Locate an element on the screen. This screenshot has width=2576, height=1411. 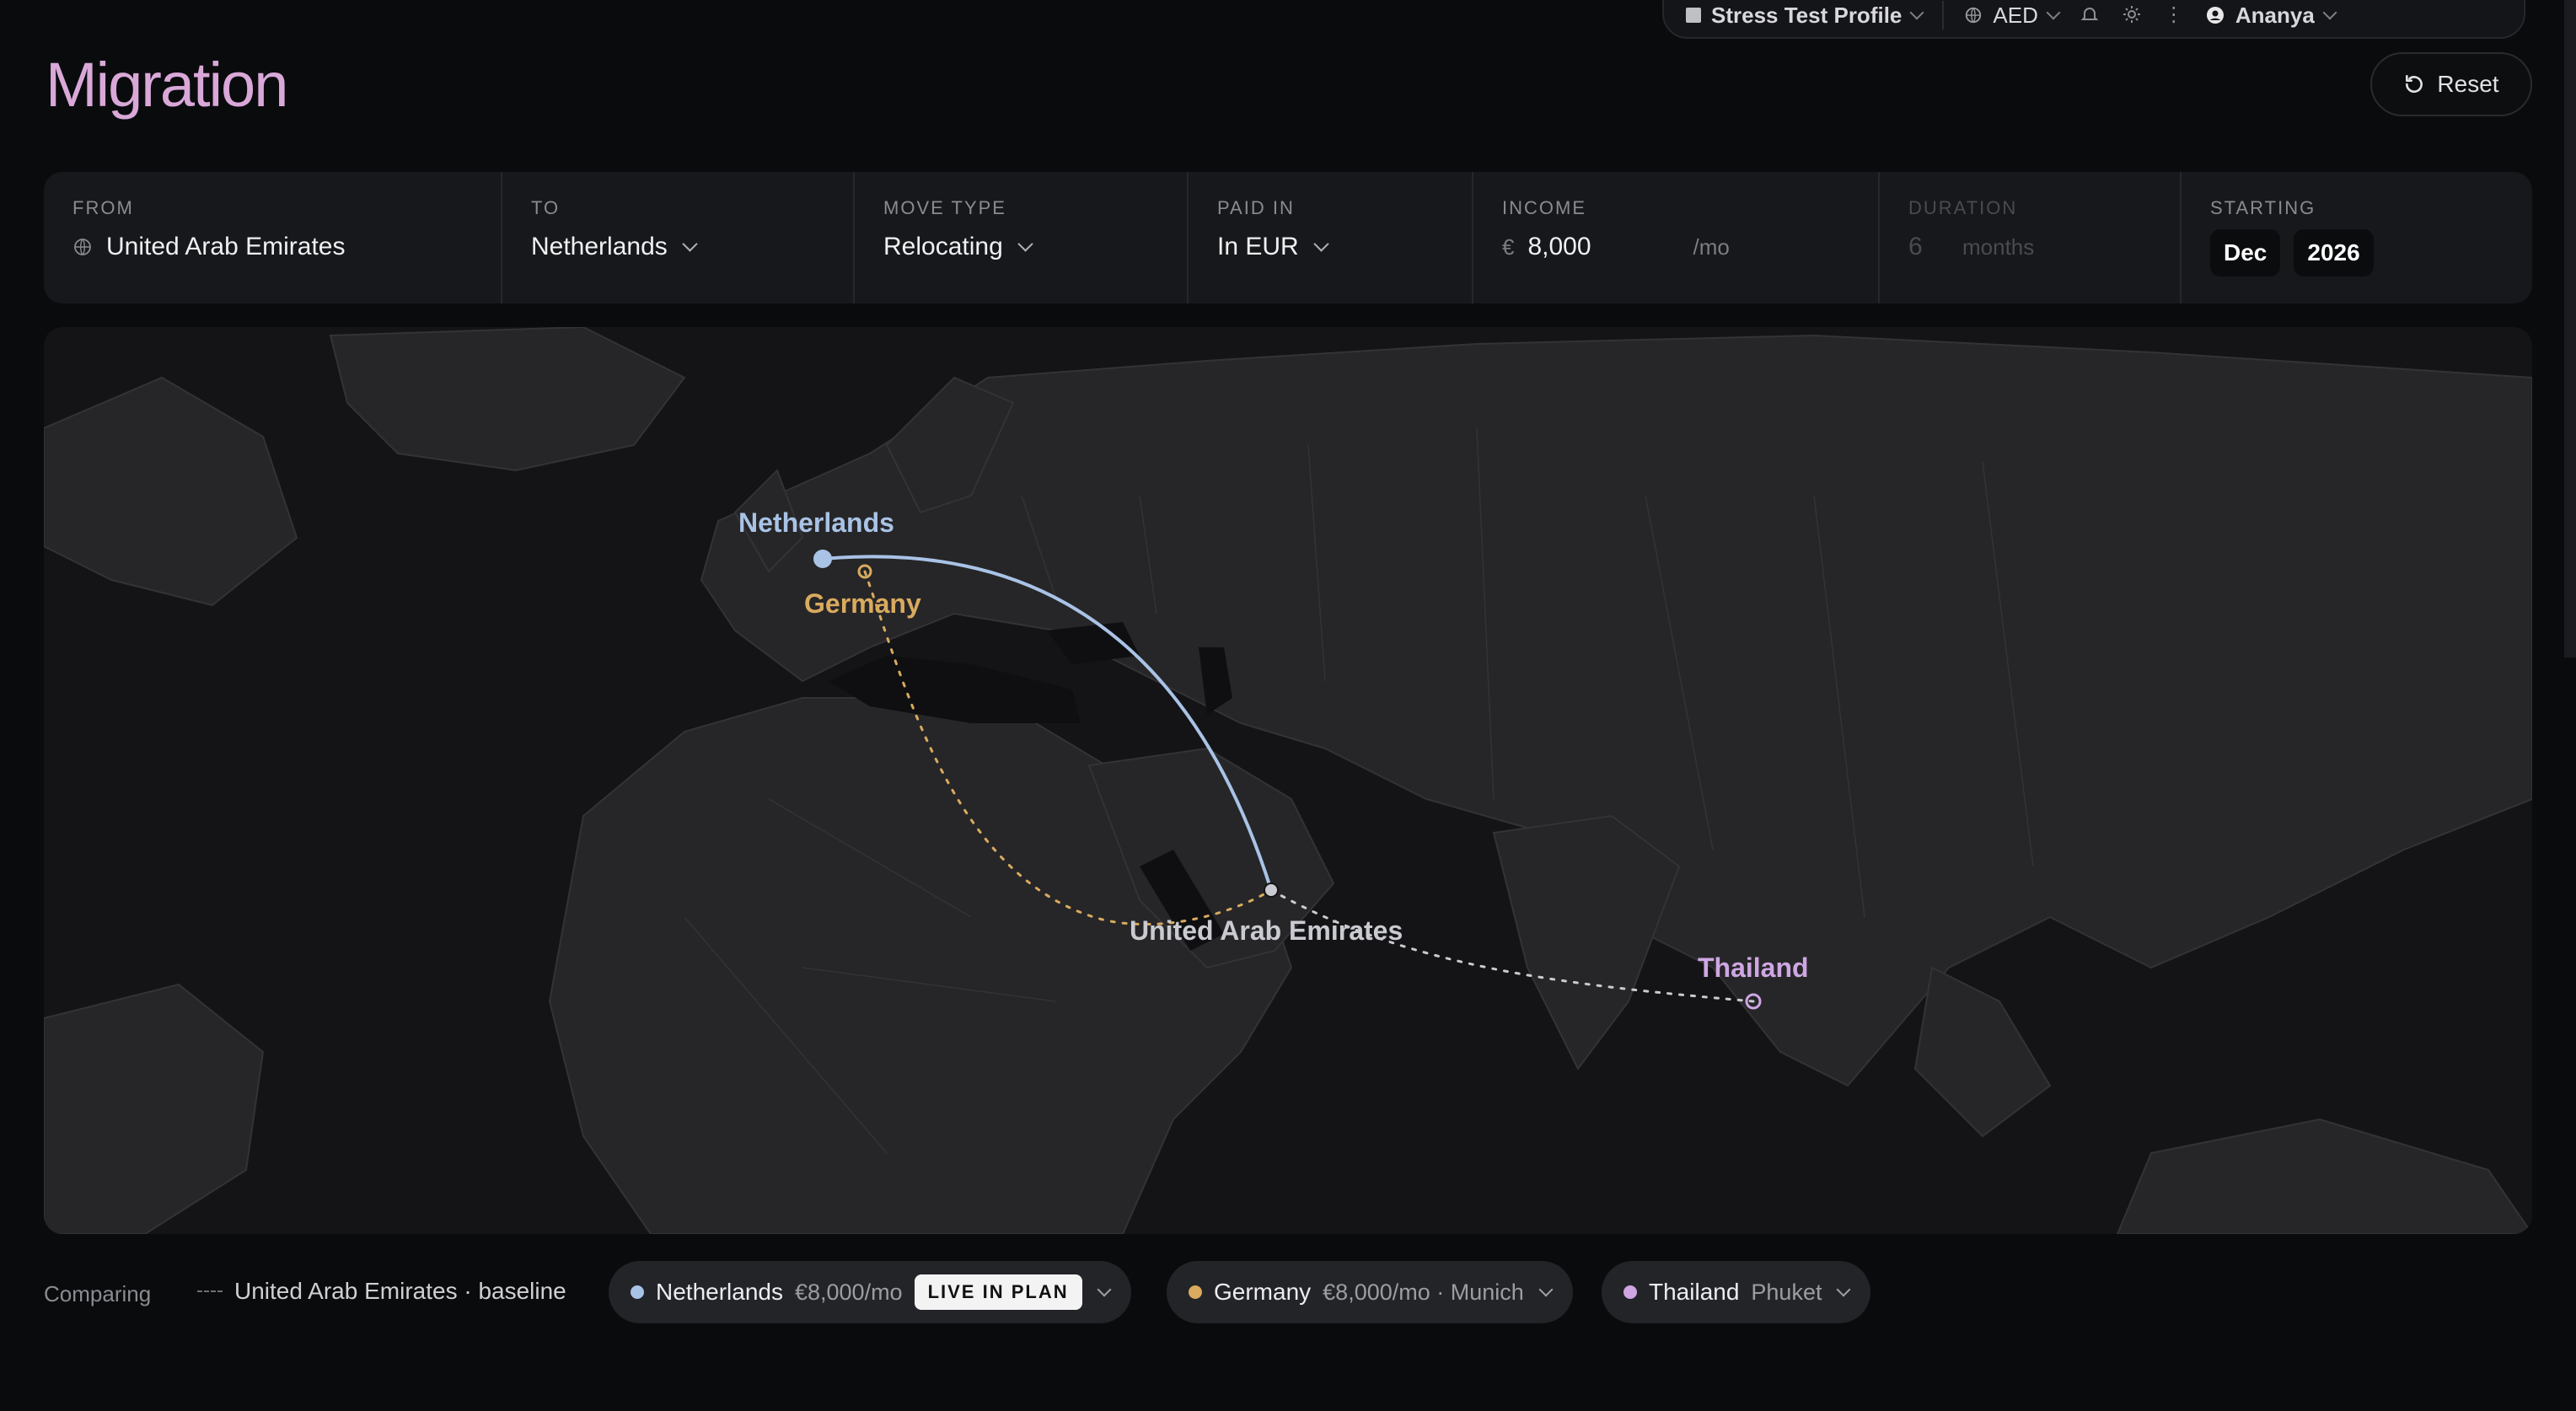
landmass-india is located at coordinates (1586, 942).